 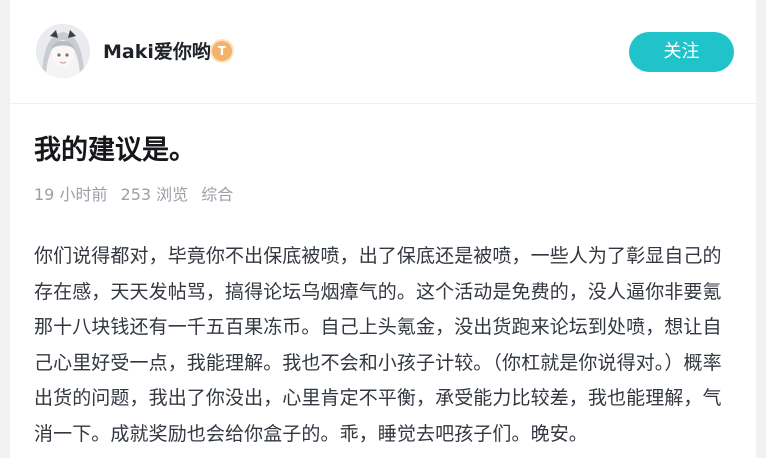 I want to click on post-time: 19 小时前, so click(x=71, y=194).